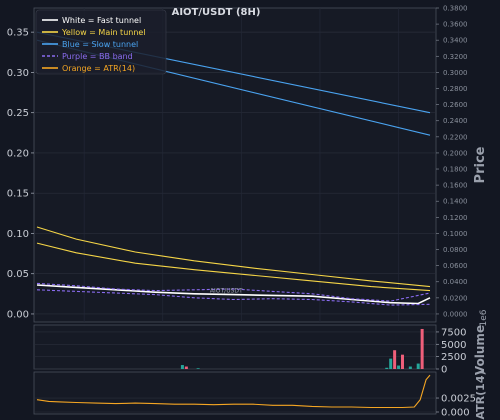 This screenshot has width=500, height=420. What do you see at coordinates (103, 32) in the screenshot?
I see `legend-entry-label: Yellow = Main tunnel` at bounding box center [103, 32].